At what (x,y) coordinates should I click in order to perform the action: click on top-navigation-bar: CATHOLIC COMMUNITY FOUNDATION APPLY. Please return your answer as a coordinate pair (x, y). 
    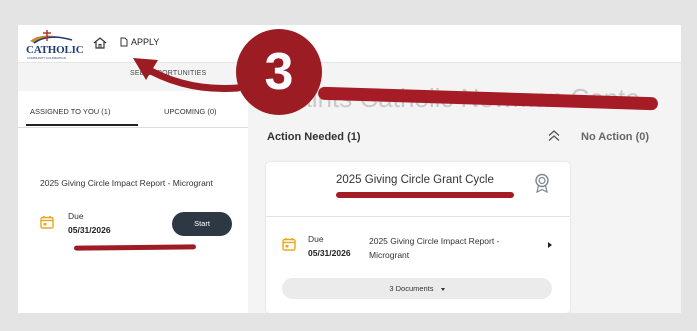
    Looking at the image, I should click on (349, 44).